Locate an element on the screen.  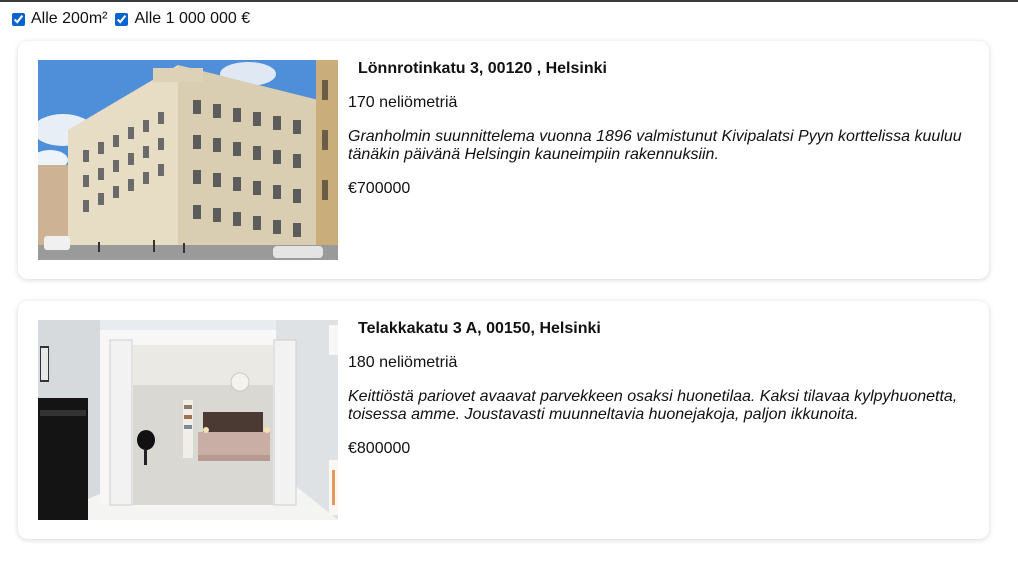
filter-bar: Alle 200m² Alle 1 000 000 € is located at coordinates (135, 19).